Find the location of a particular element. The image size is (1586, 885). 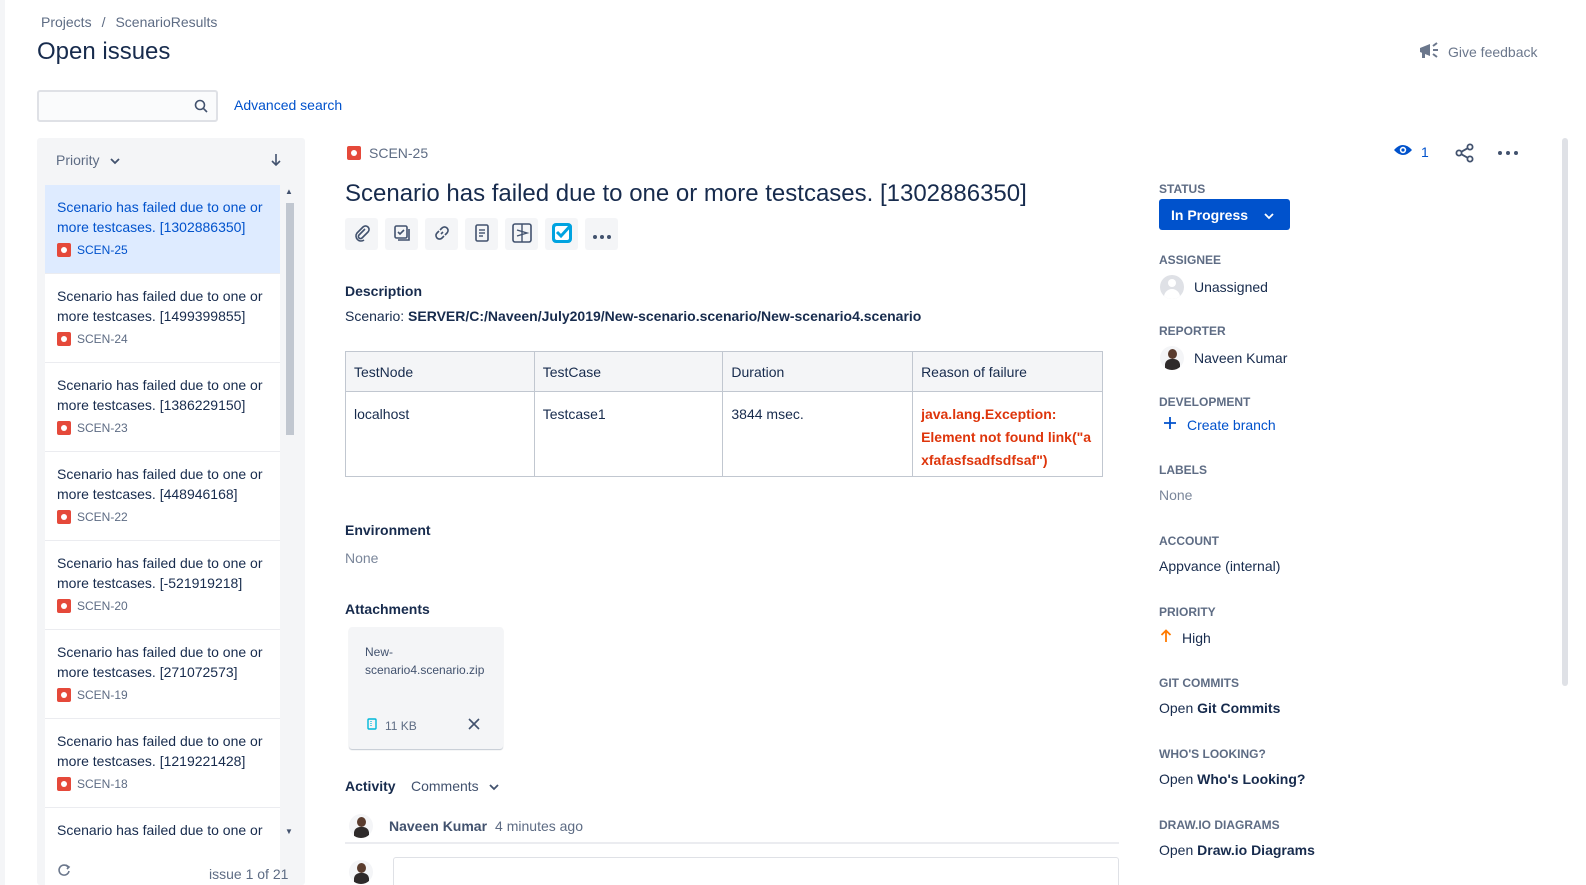

priority-field: High is located at coordinates (1185, 637).